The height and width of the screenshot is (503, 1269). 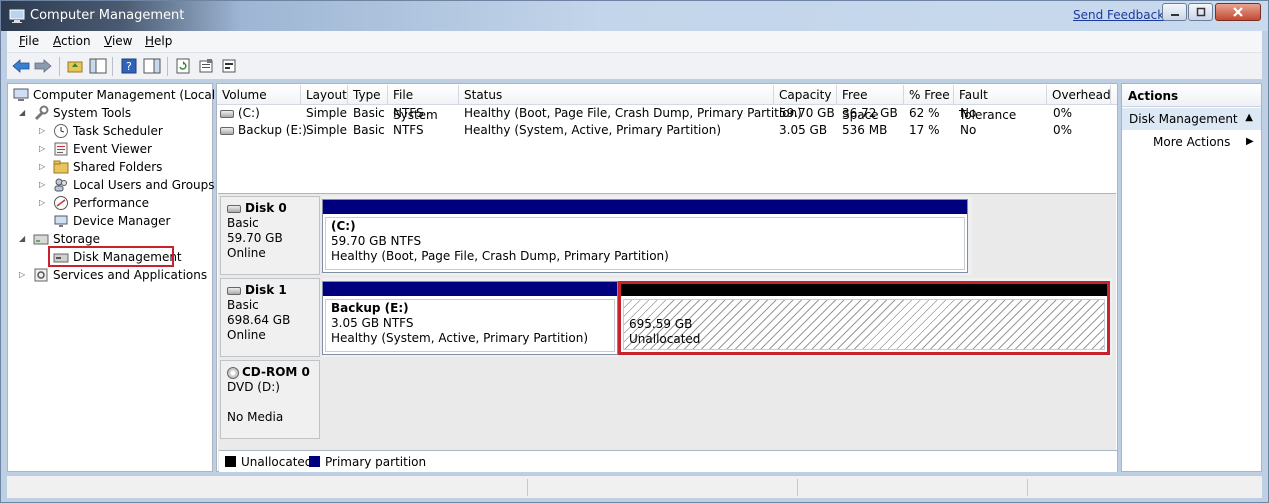 What do you see at coordinates (29, 41) in the screenshot?
I see `menu-file: File` at bounding box center [29, 41].